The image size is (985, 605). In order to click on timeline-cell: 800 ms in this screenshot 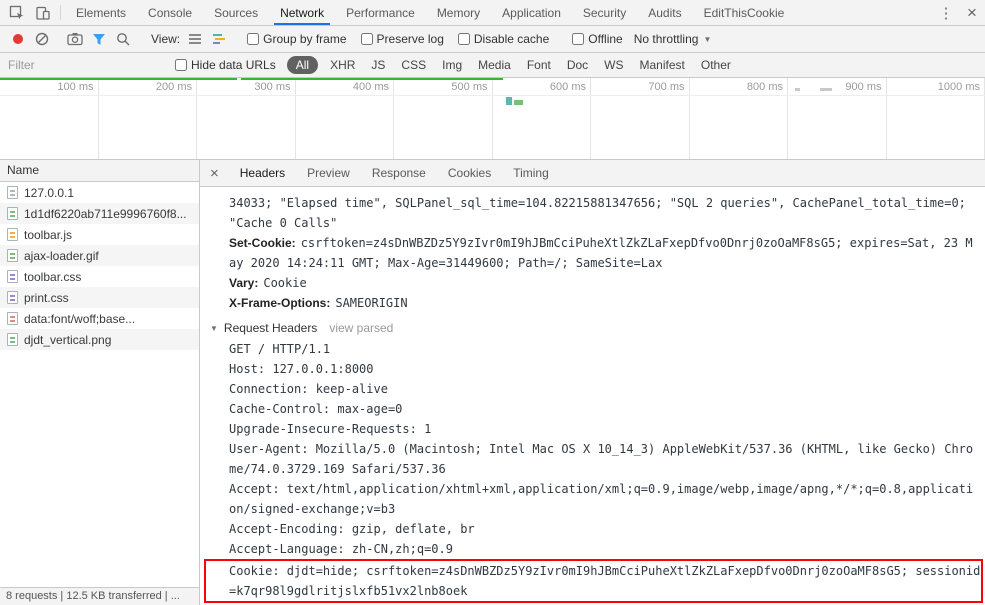, I will do `click(739, 118)`.